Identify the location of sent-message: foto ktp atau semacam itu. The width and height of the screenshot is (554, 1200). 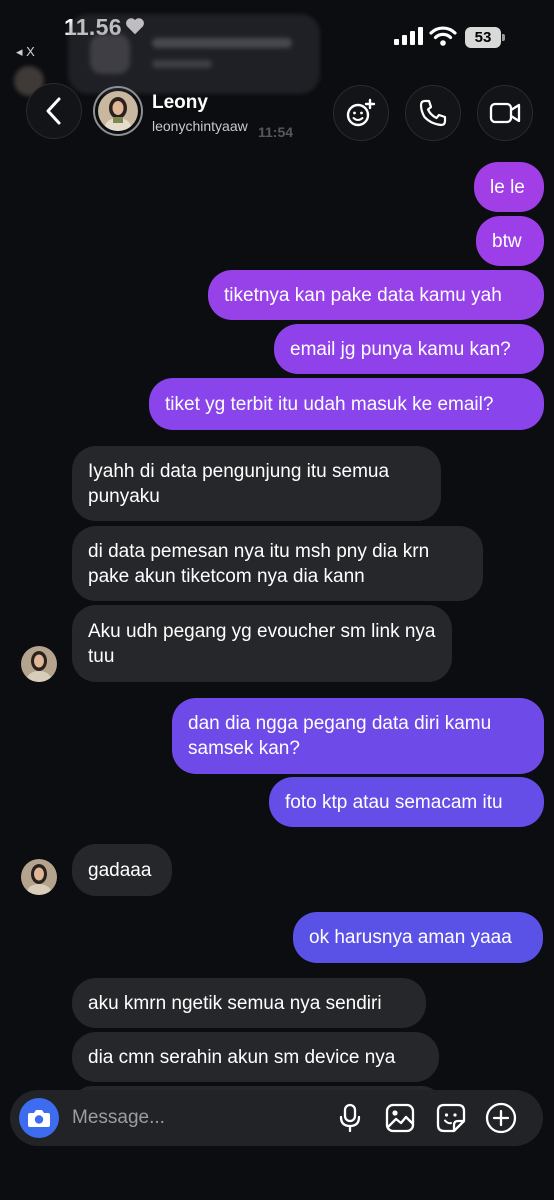
(406, 802).